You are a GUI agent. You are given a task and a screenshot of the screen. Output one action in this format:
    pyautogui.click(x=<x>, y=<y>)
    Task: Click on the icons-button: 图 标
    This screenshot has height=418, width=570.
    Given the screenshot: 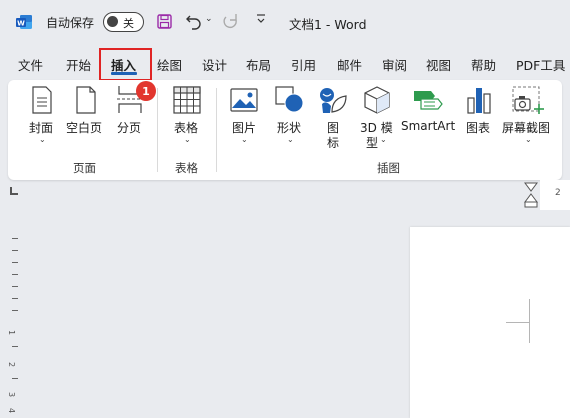 What is the action you would take?
    pyautogui.click(x=333, y=119)
    